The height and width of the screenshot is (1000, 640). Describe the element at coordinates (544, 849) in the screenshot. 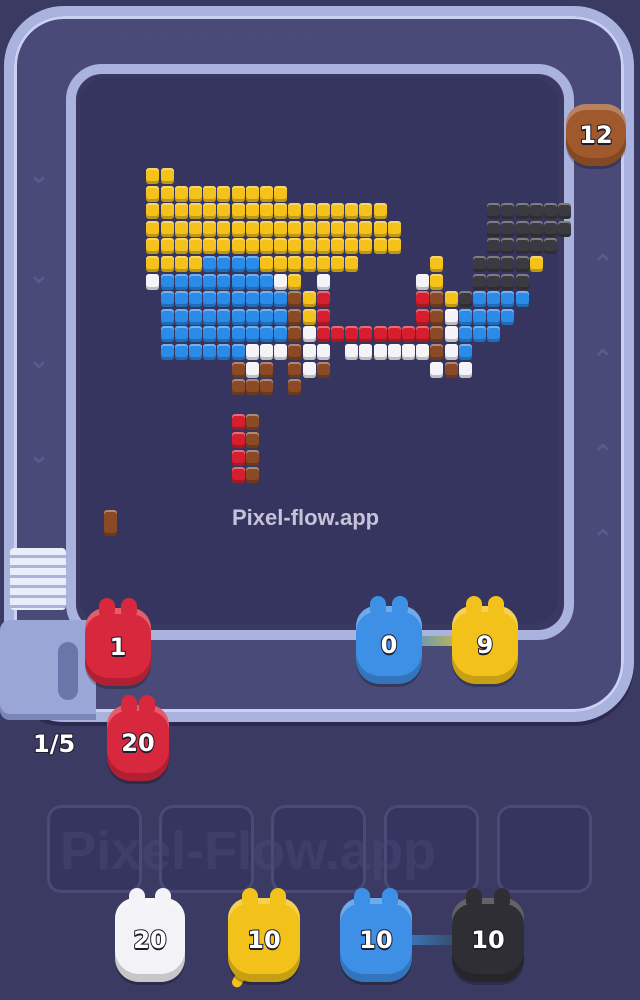

I see `holding-slot` at that location.